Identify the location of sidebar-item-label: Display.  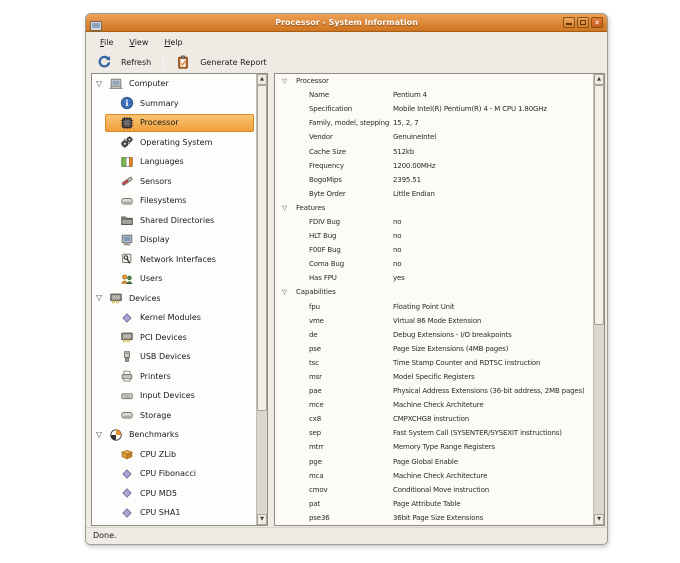
(155, 240).